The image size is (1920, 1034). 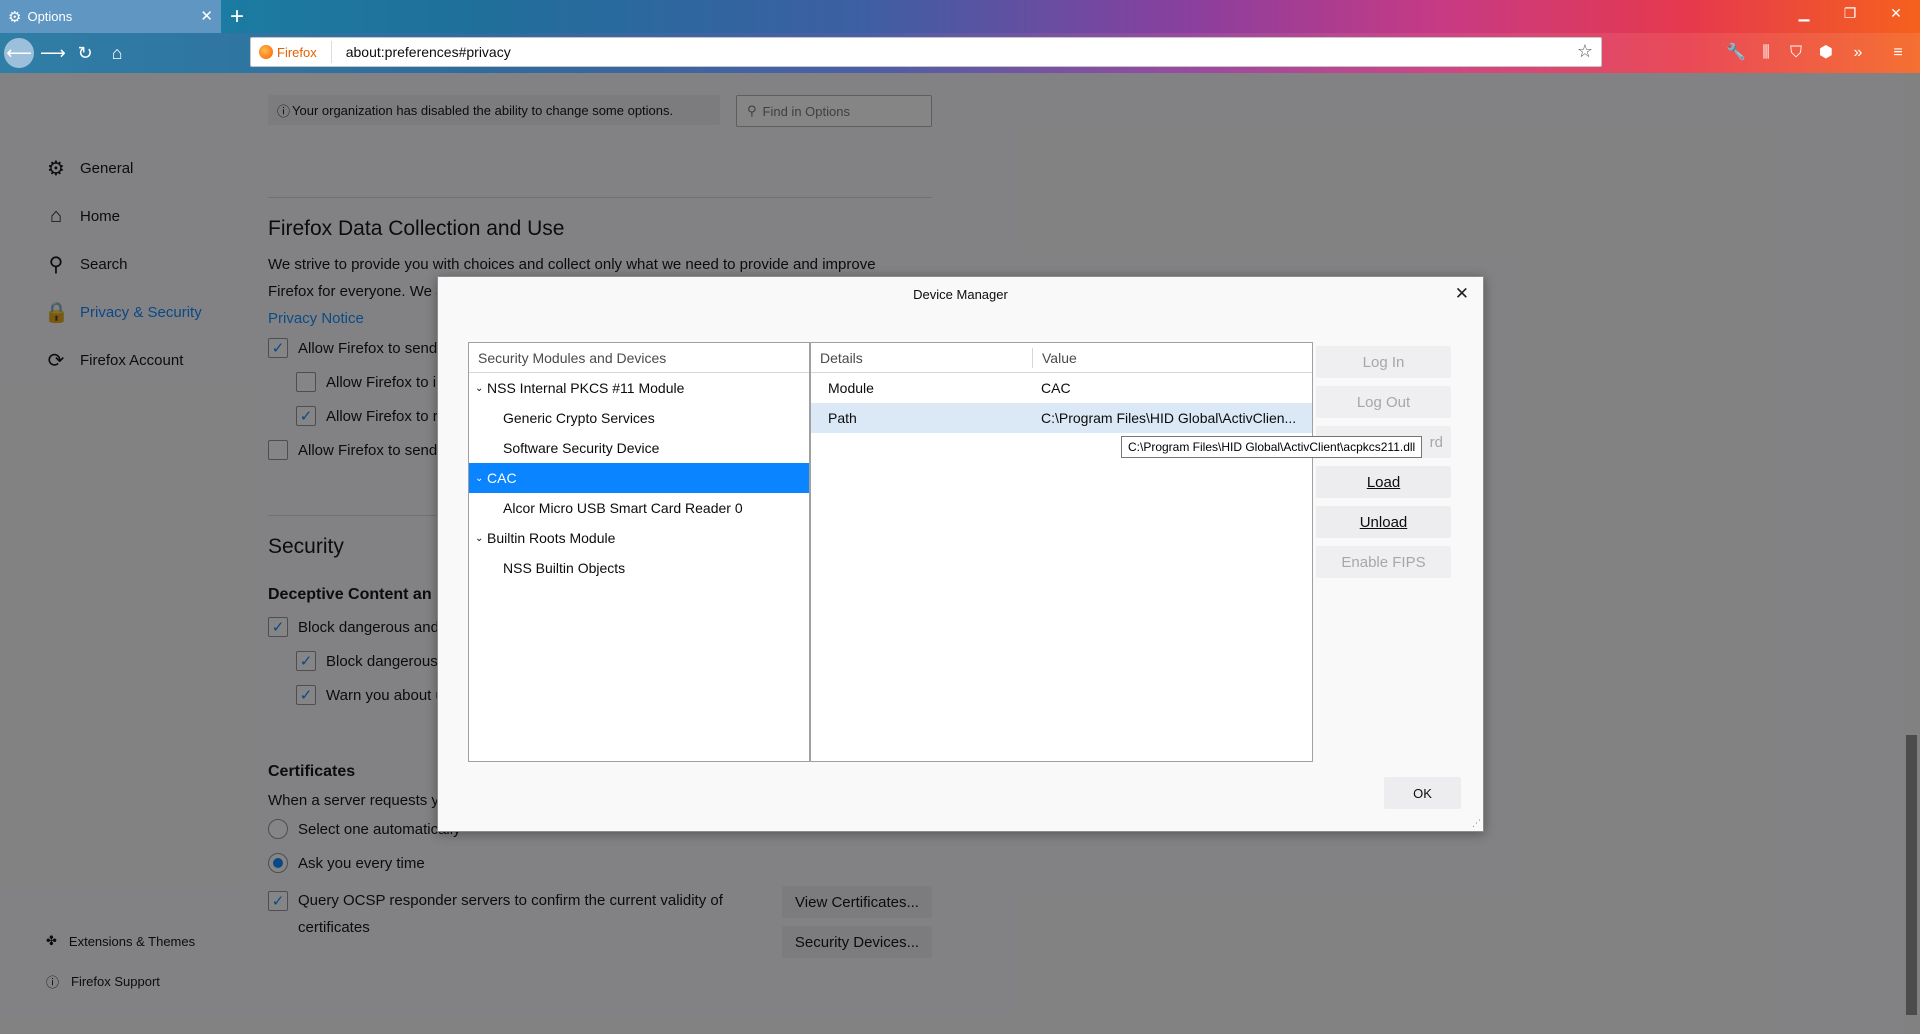 I want to click on identity-box: Firefox, so click(x=291, y=52).